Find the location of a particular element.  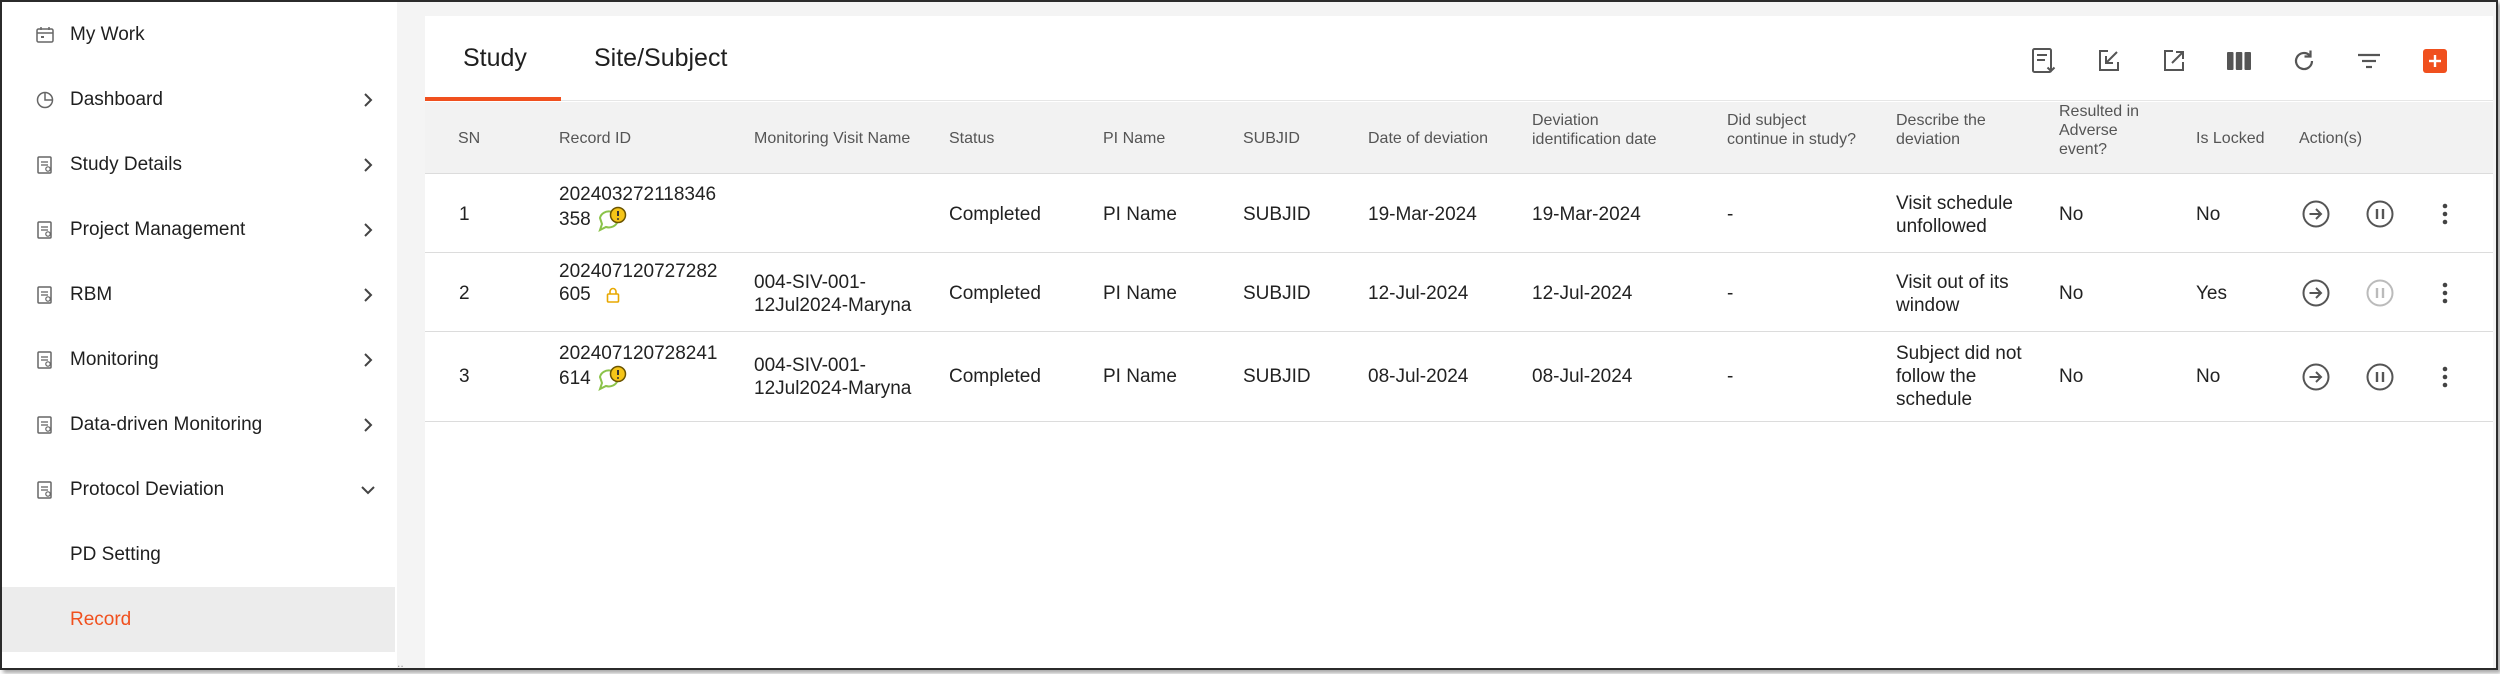

columns-button is located at coordinates (2239, 61).